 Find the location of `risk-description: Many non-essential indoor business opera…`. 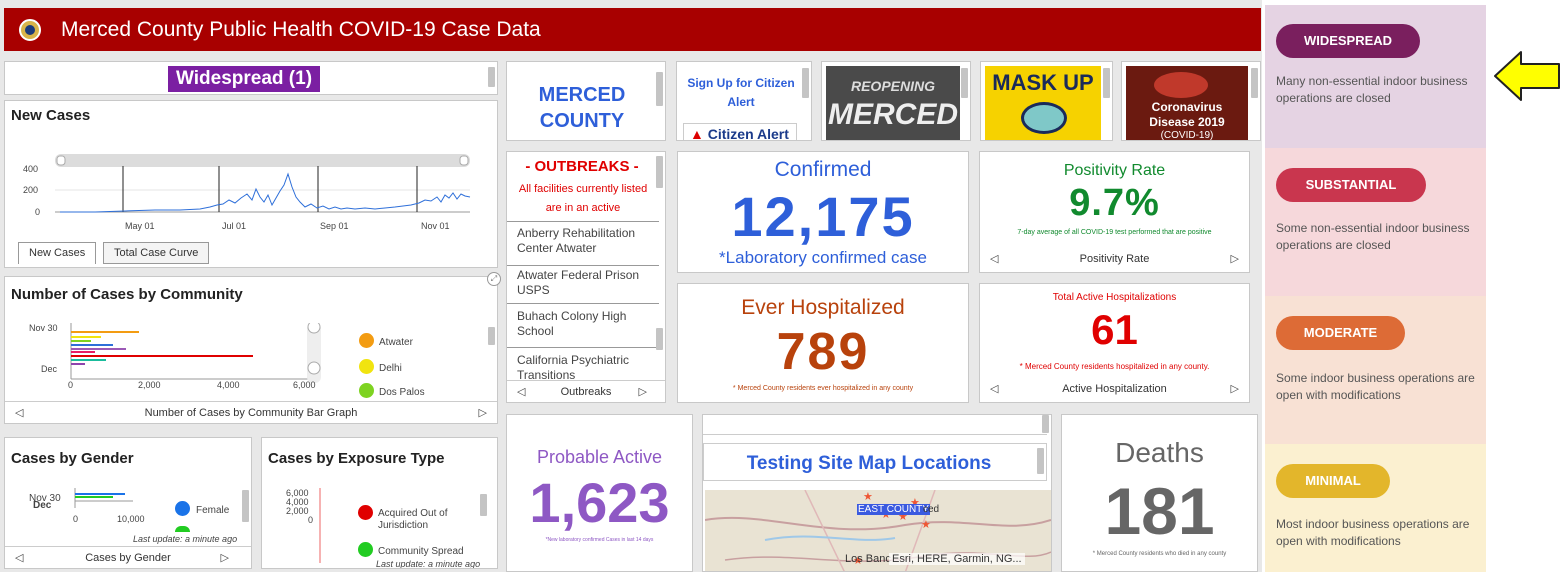

risk-description: Many non-essential indoor business opera… is located at coordinates (1372, 89).